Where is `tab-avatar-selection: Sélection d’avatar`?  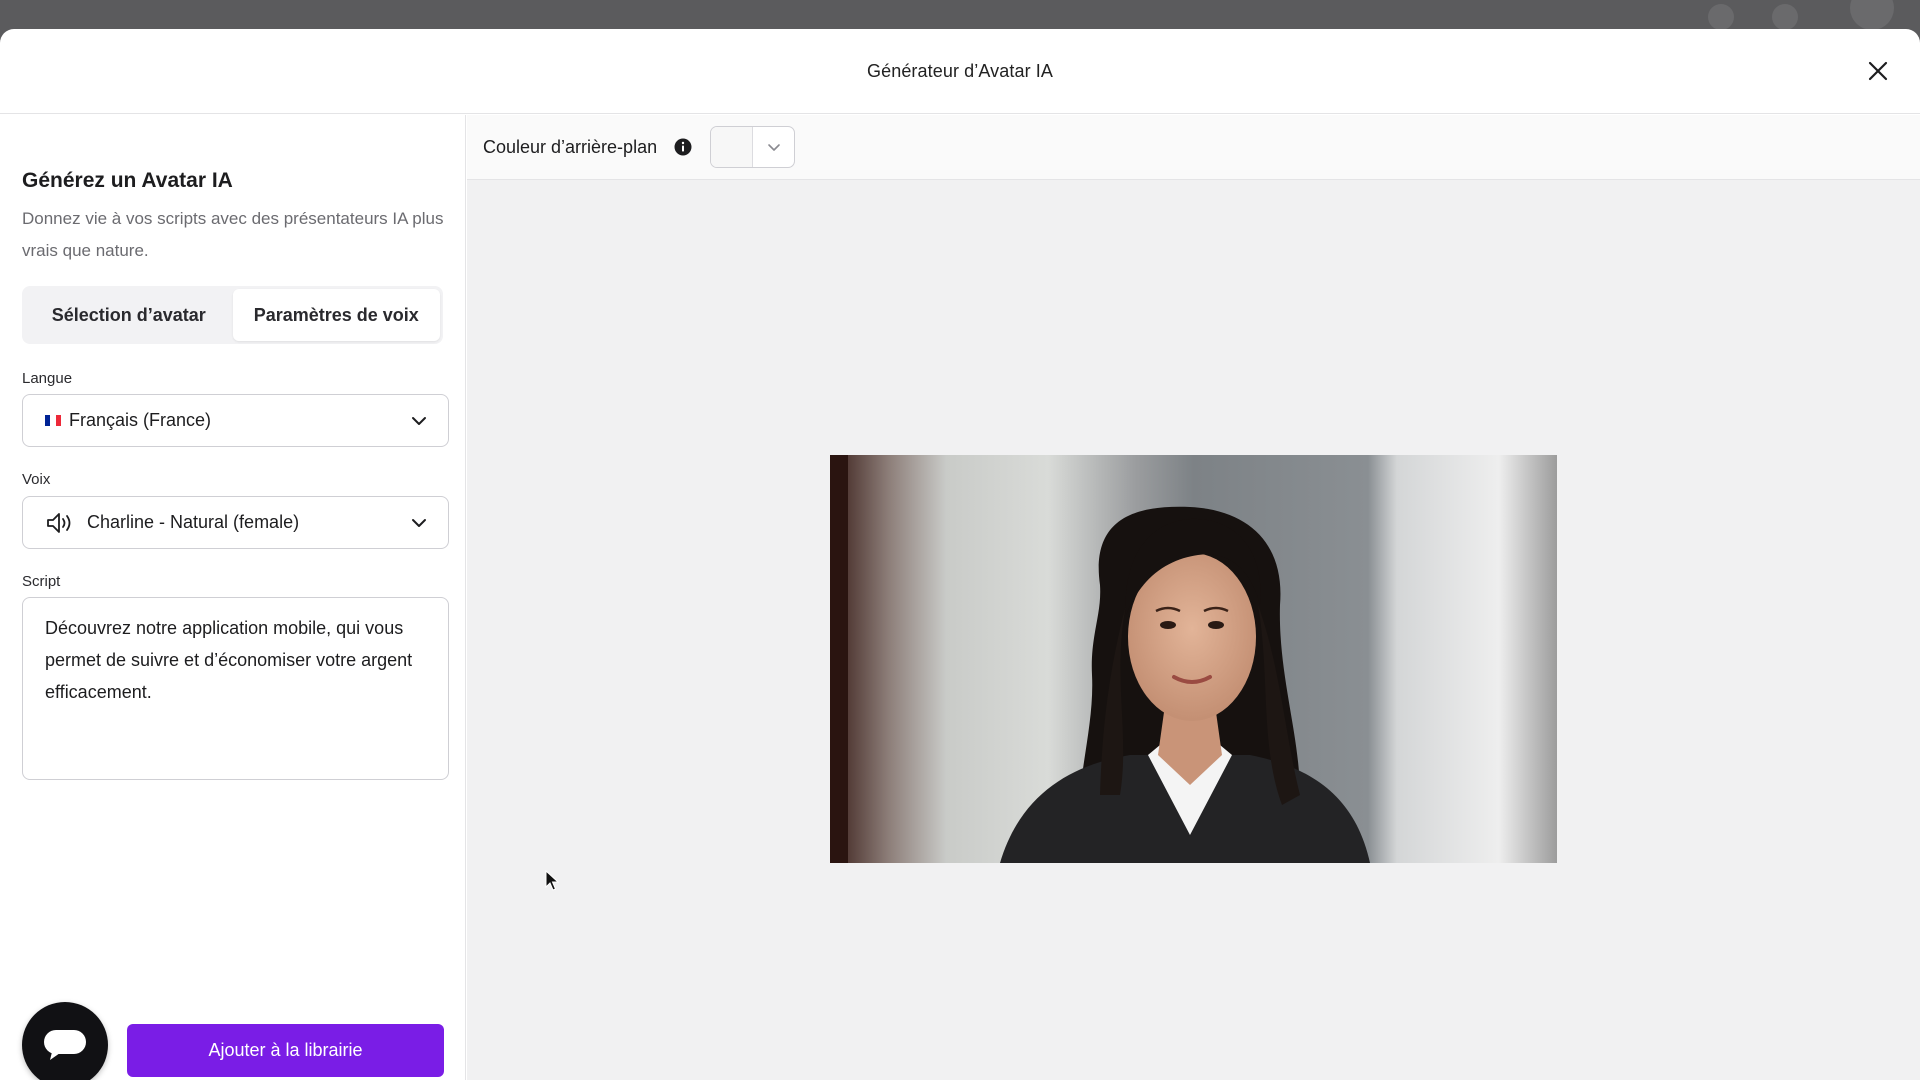
tab-avatar-selection: Sélection d’avatar is located at coordinates (129, 315).